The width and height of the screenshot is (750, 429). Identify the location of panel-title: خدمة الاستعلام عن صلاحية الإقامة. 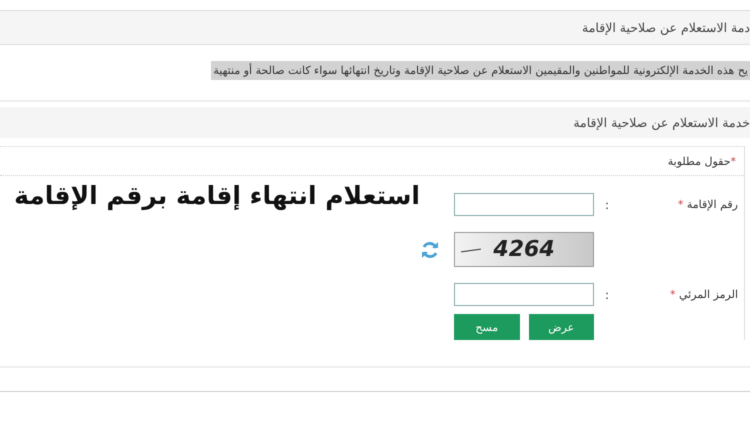
(661, 122).